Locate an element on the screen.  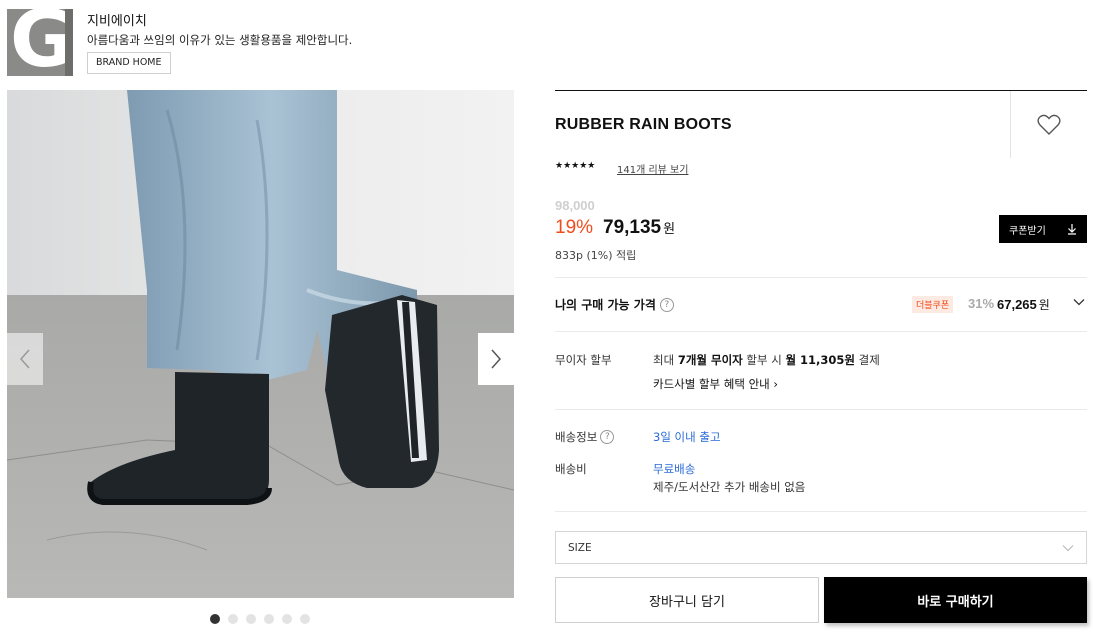
buy-now-button: 바로 구매하기 is located at coordinates (955, 600).